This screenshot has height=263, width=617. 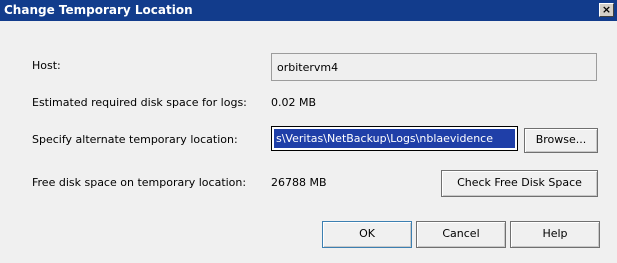 What do you see at coordinates (135, 139) in the screenshot?
I see `alternate-location-label: Specify alternate temporary location:` at bounding box center [135, 139].